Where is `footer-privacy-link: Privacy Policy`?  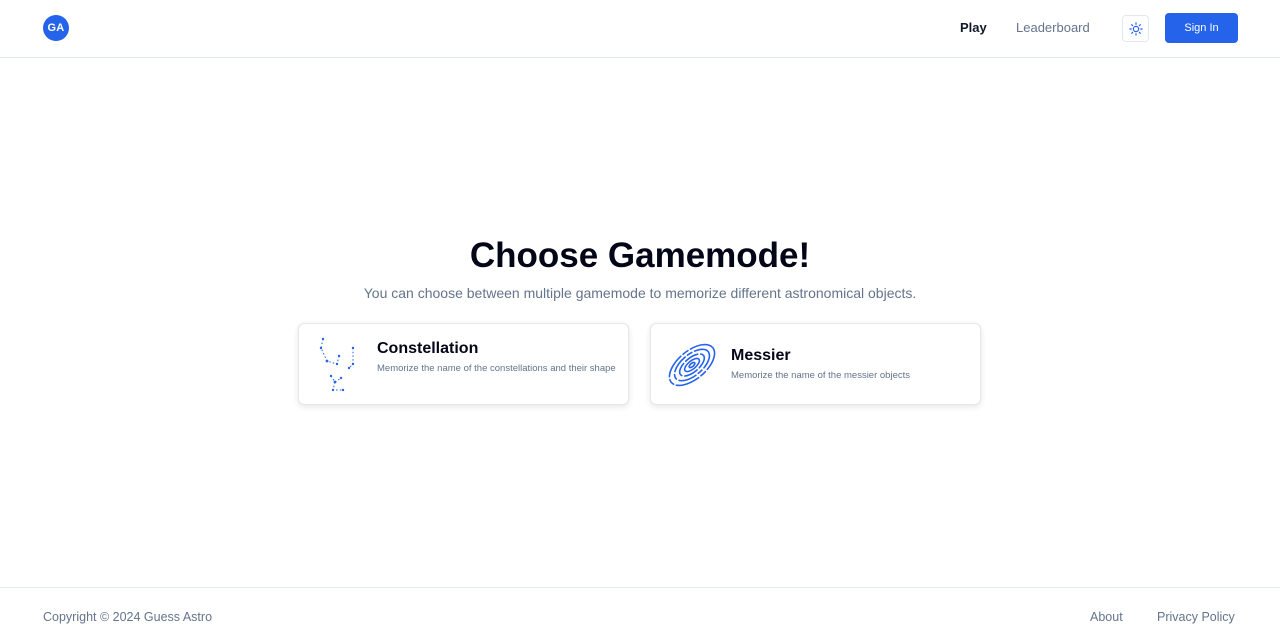 footer-privacy-link: Privacy Policy is located at coordinates (1196, 617).